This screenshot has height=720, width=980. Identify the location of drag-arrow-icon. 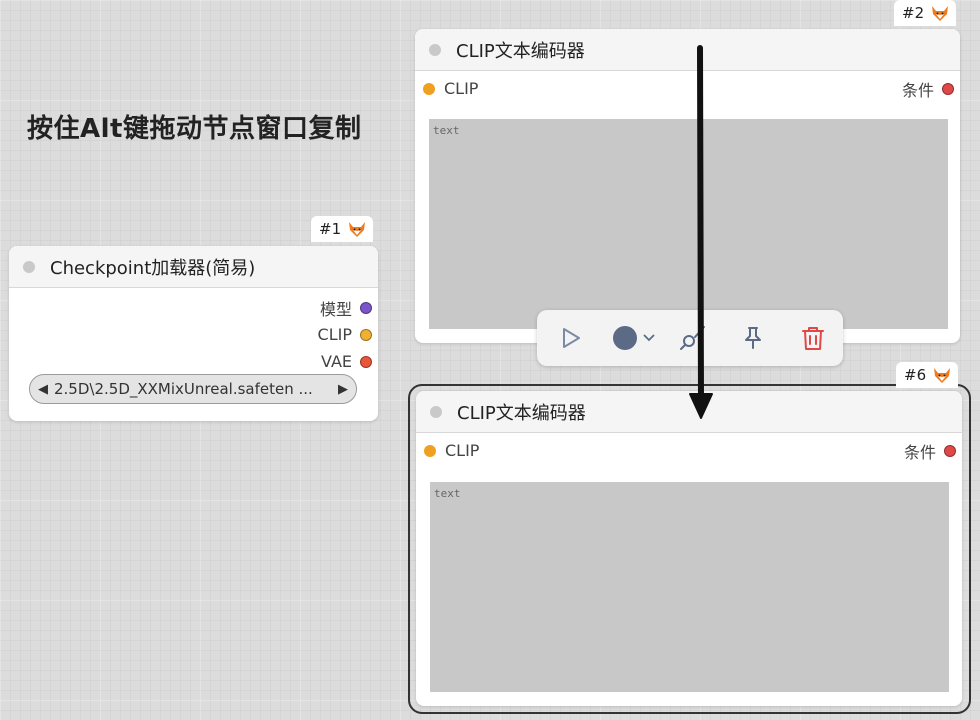
(701, 232).